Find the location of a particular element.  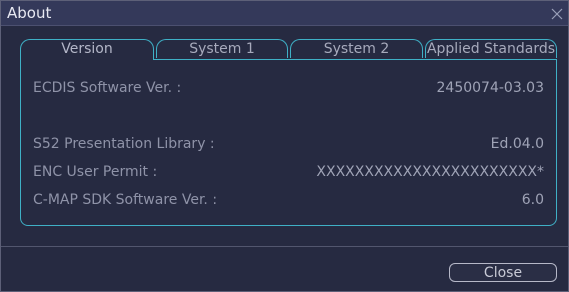

info-label: S52 Presentation Library : is located at coordinates (124, 144).